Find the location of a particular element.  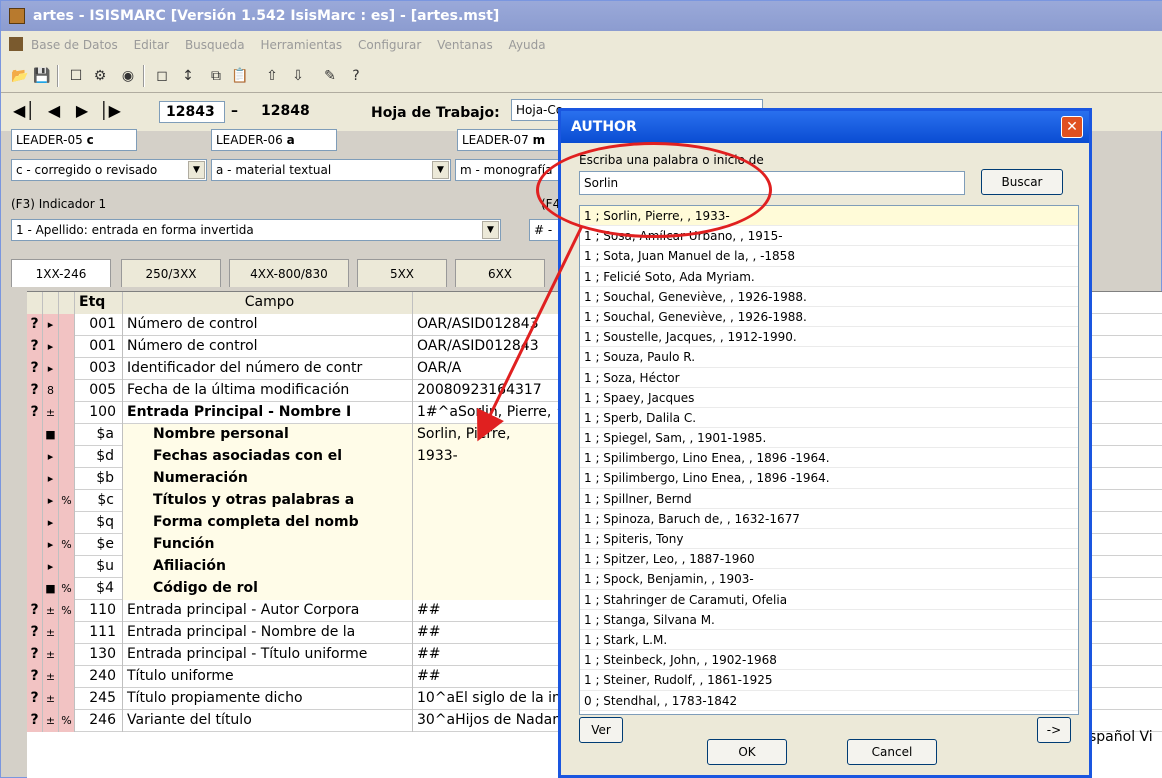

row-tag: 111 is located at coordinates (99, 633).